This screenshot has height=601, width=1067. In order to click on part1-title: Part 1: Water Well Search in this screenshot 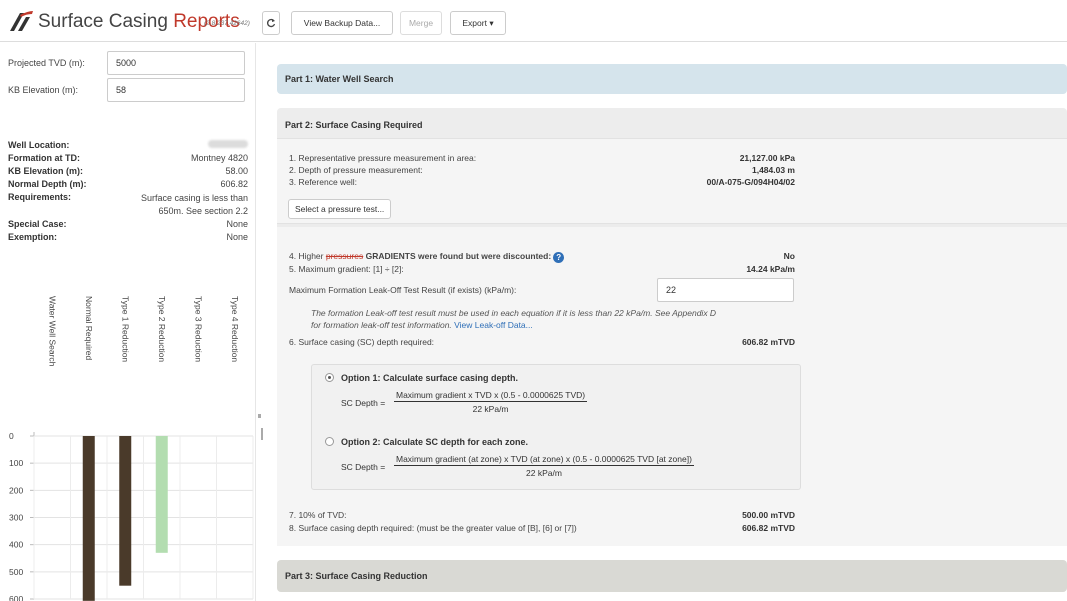, I will do `click(339, 79)`.